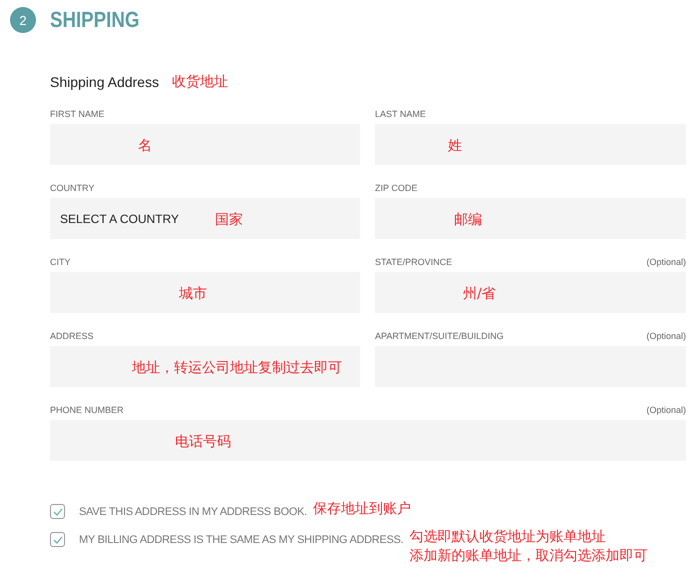 Image resolution: width=700 pixels, height=582 pixels. I want to click on annotation: 姓, so click(455, 145).